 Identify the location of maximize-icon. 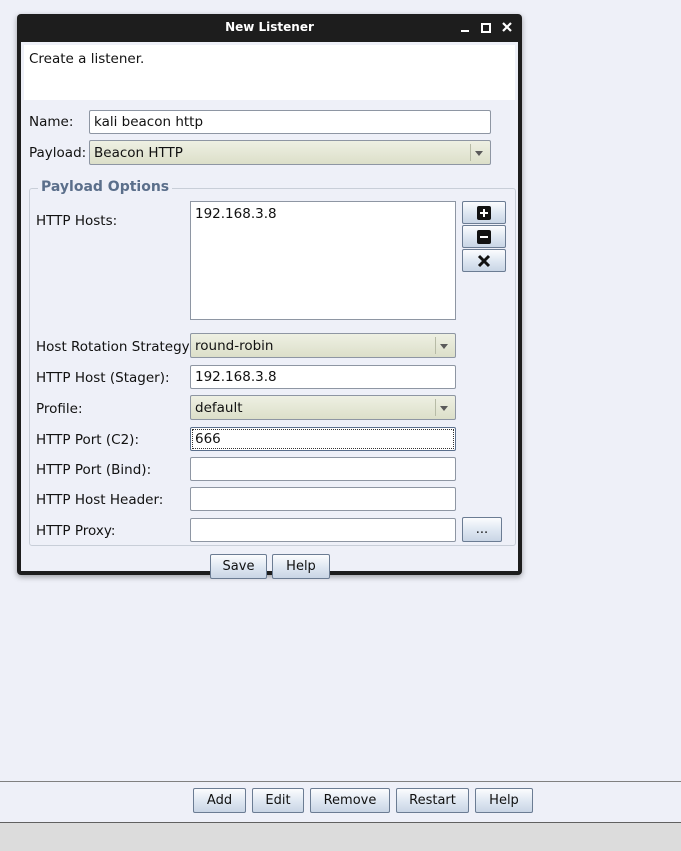
(486, 27).